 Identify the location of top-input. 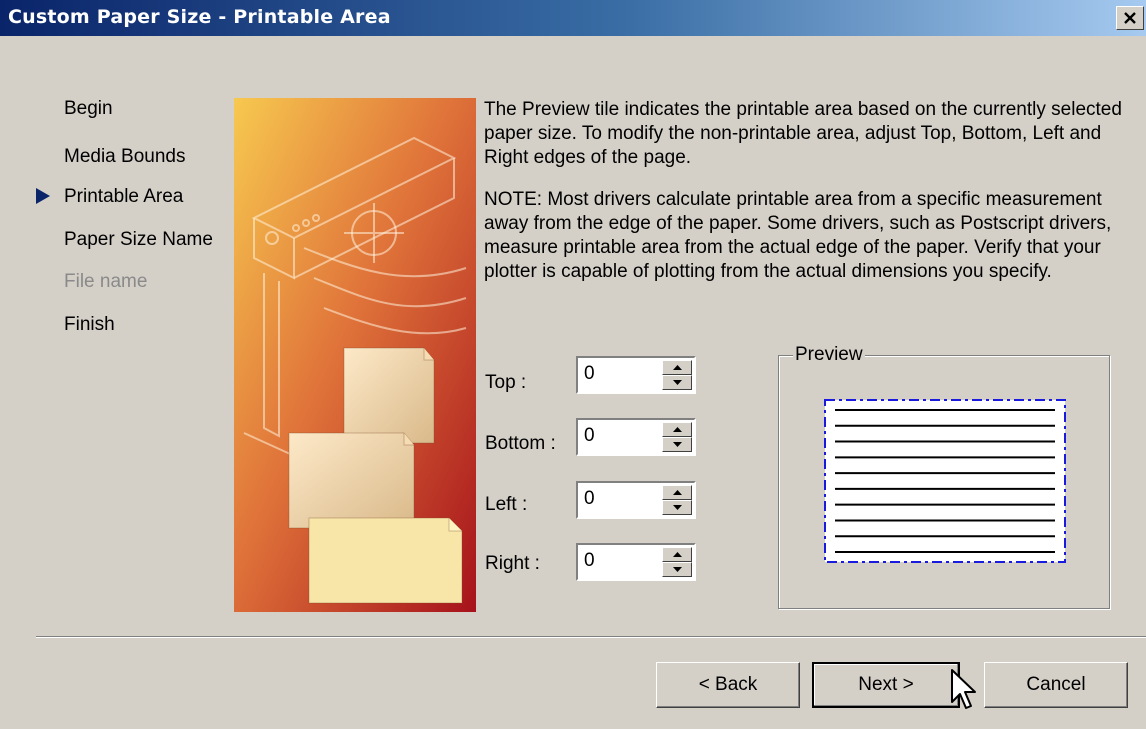
(620, 374).